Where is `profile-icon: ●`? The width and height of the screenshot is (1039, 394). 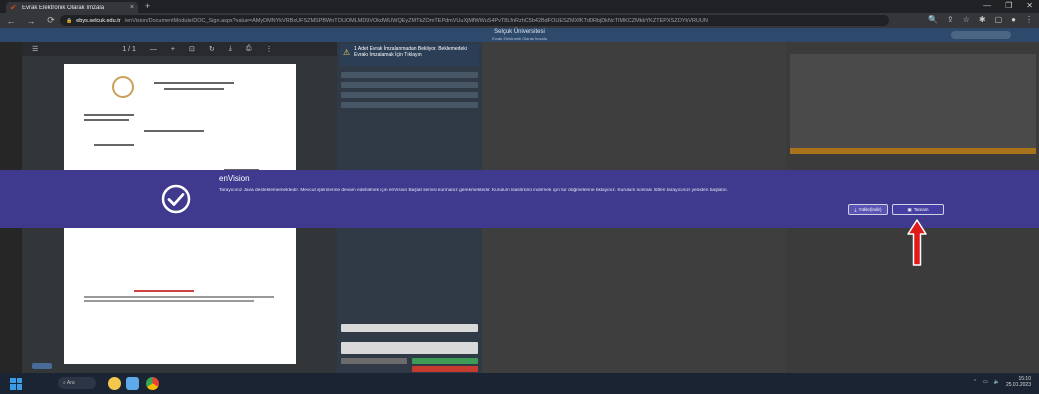
profile-icon: ● is located at coordinates (1013, 19).